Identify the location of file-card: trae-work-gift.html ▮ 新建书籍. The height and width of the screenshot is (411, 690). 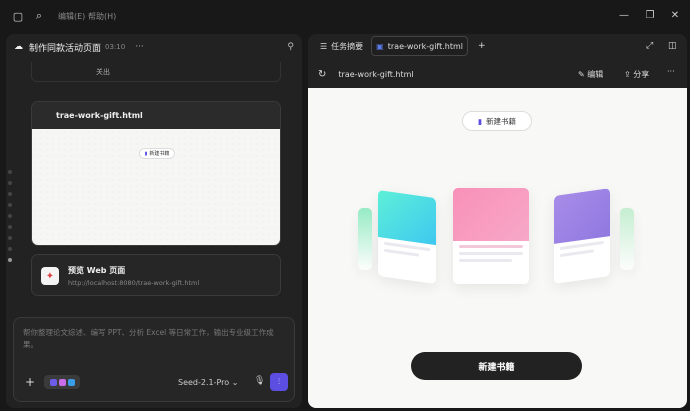
(156, 173).